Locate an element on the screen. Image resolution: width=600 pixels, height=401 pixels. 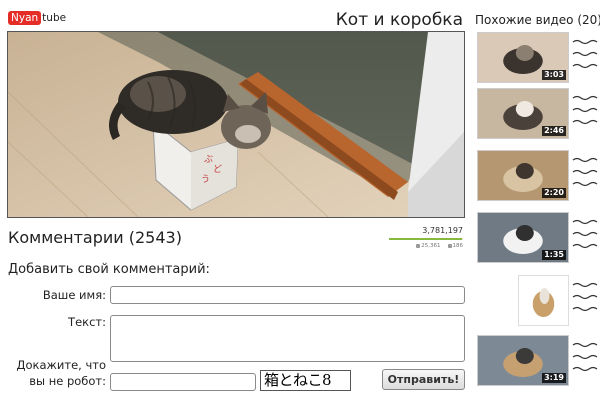
robot-label-line1: Докажите, что is located at coordinates (61, 365).